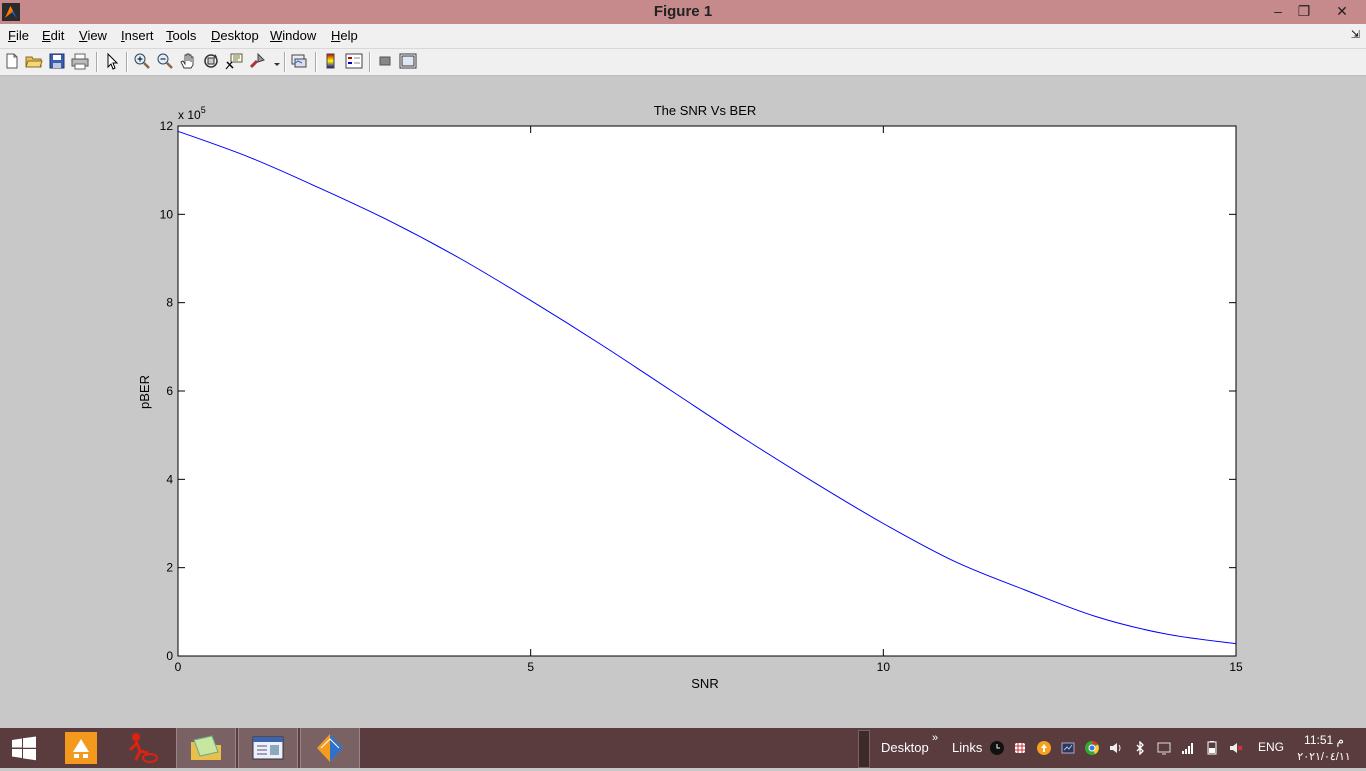  Describe the element at coordinates (884, 667) in the screenshot. I see `x-tick-label: 10` at that location.